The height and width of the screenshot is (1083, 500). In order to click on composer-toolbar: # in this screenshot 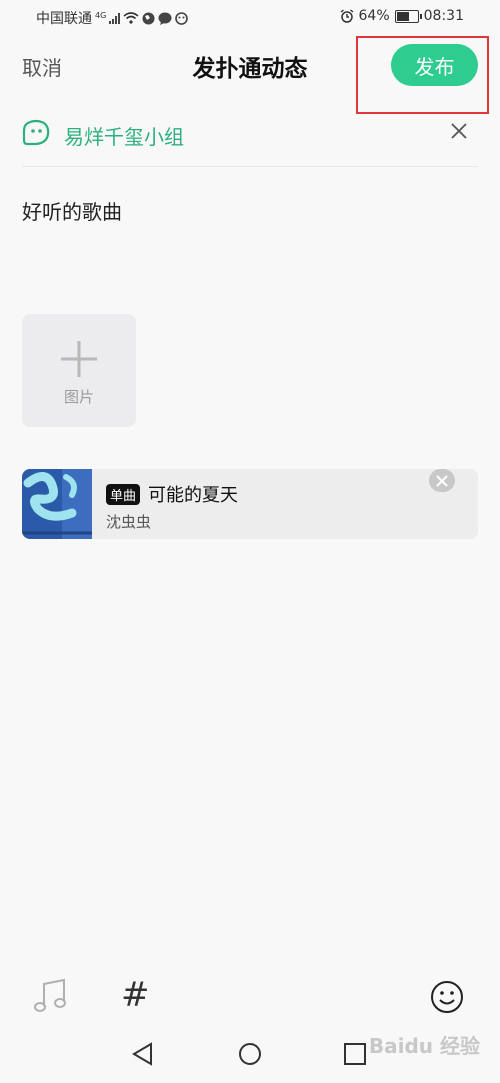, I will do `click(250, 998)`.